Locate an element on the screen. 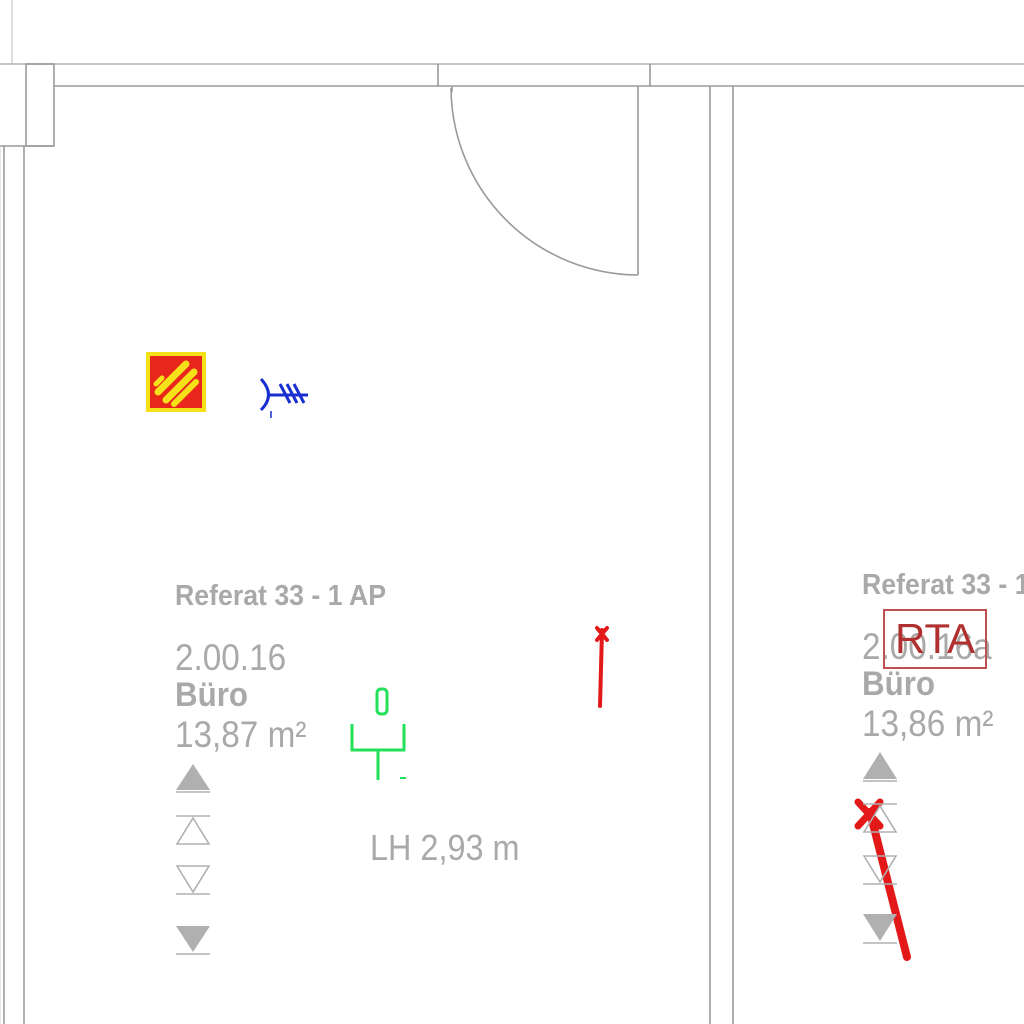  red-markup-short is located at coordinates (602, 667).